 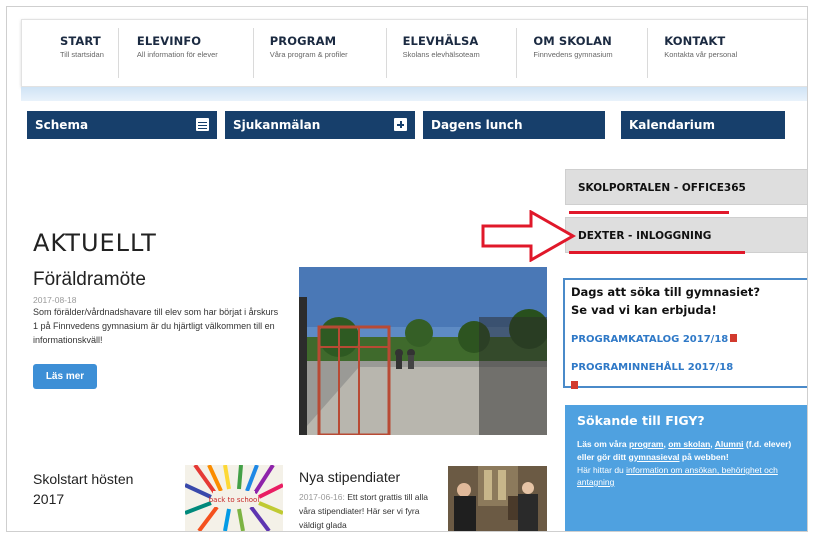 I want to click on kalendarium-label: Kalendarium, so click(x=672, y=125).